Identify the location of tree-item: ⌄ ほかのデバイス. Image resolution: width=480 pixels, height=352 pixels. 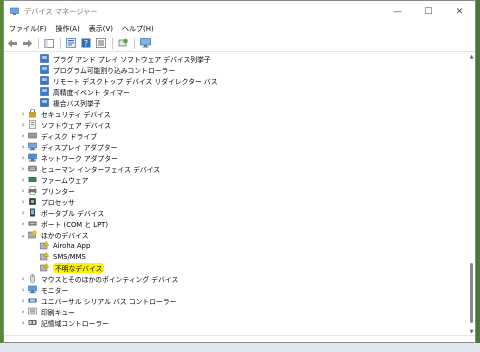
(53, 234).